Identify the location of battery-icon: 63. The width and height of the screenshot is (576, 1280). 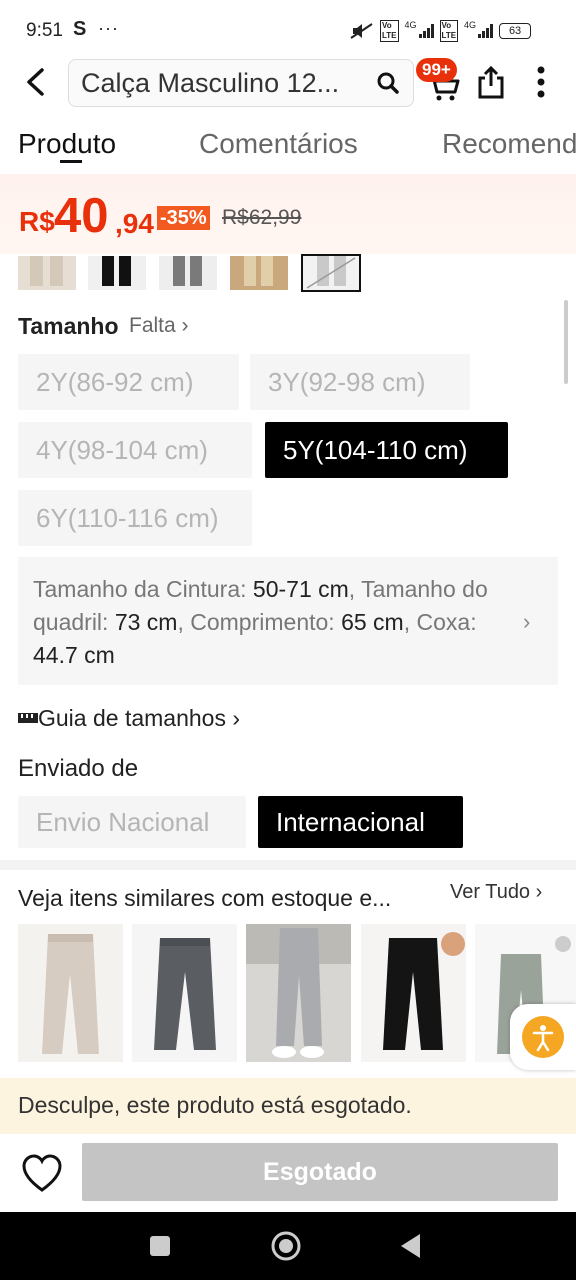
(515, 31).